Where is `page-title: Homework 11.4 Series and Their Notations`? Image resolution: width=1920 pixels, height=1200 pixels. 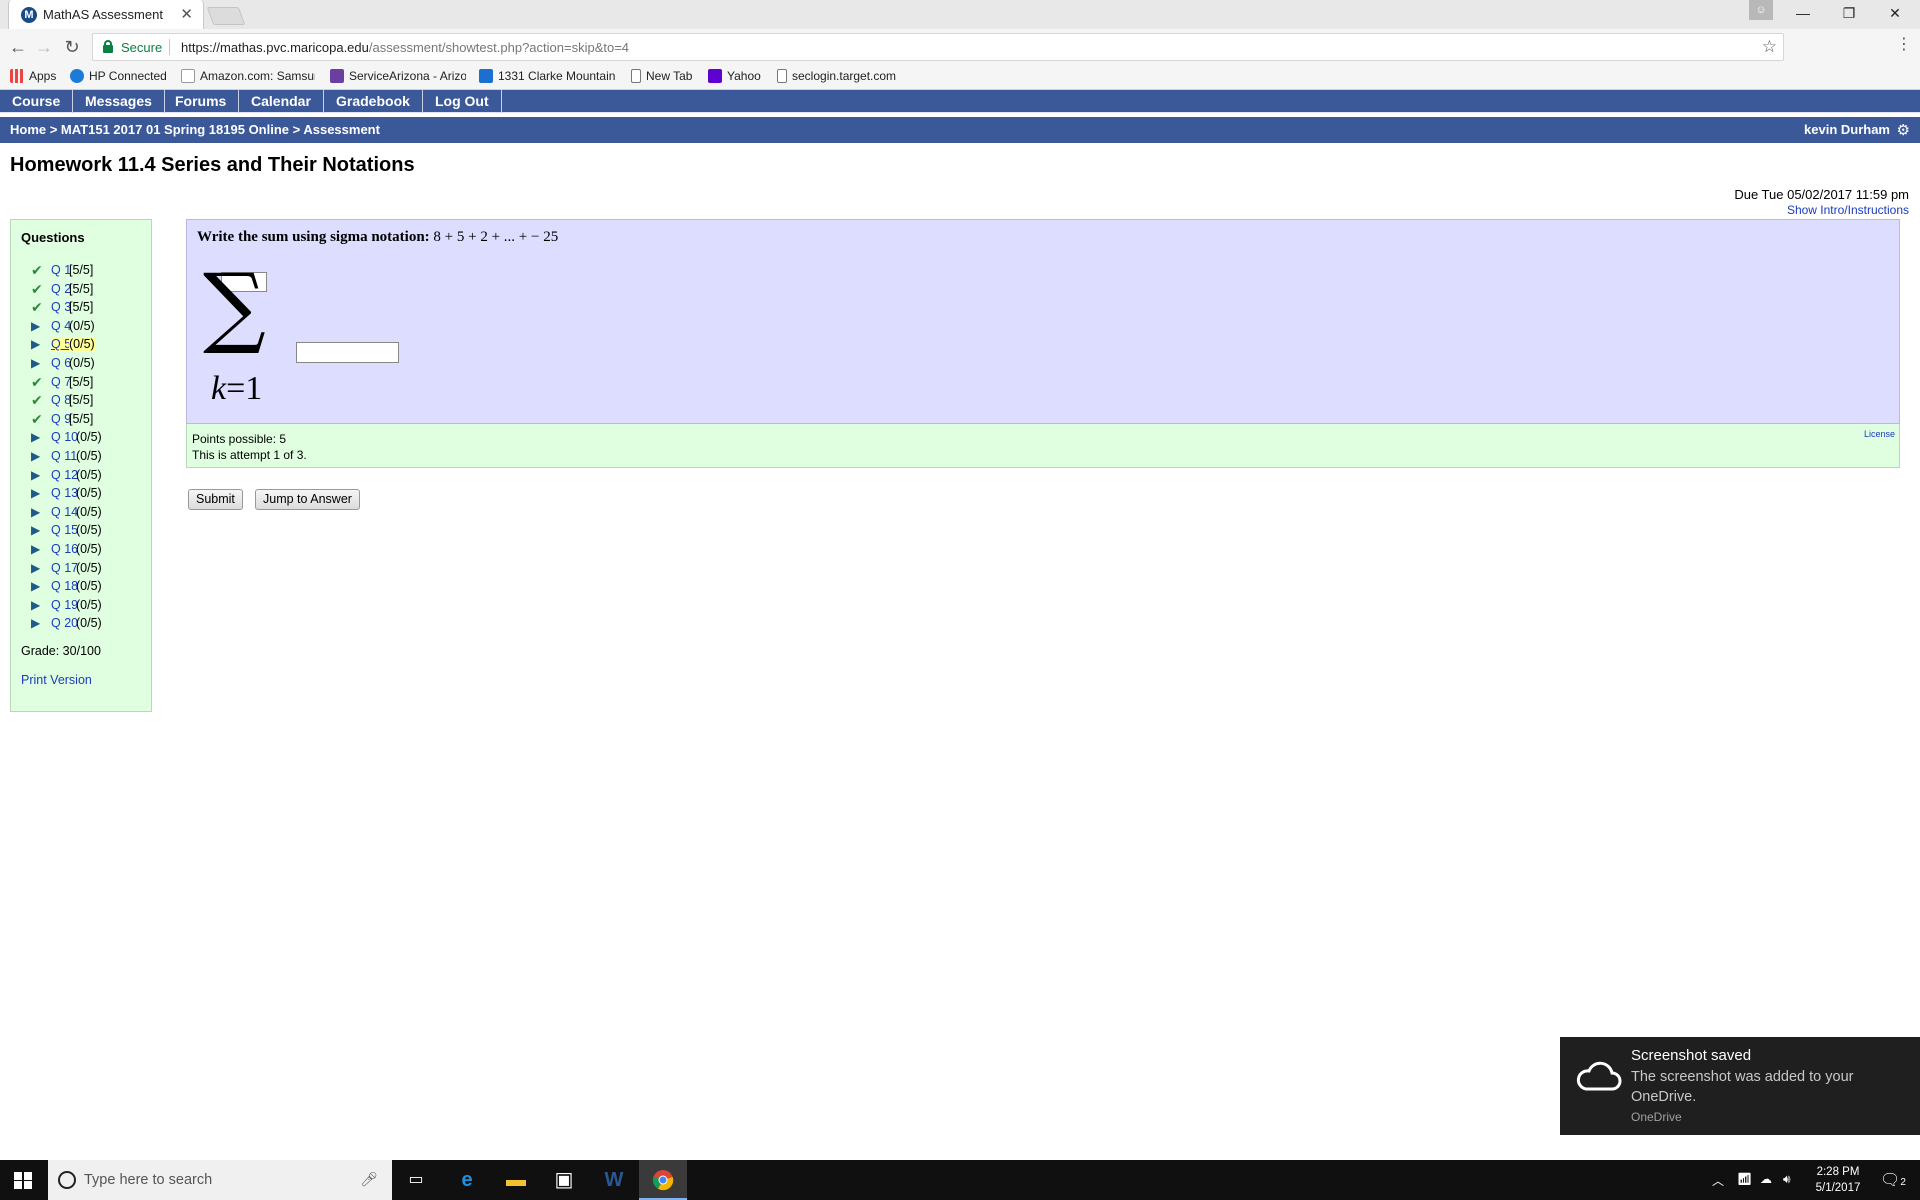 page-title: Homework 11.4 Series and Their Notations is located at coordinates (212, 165).